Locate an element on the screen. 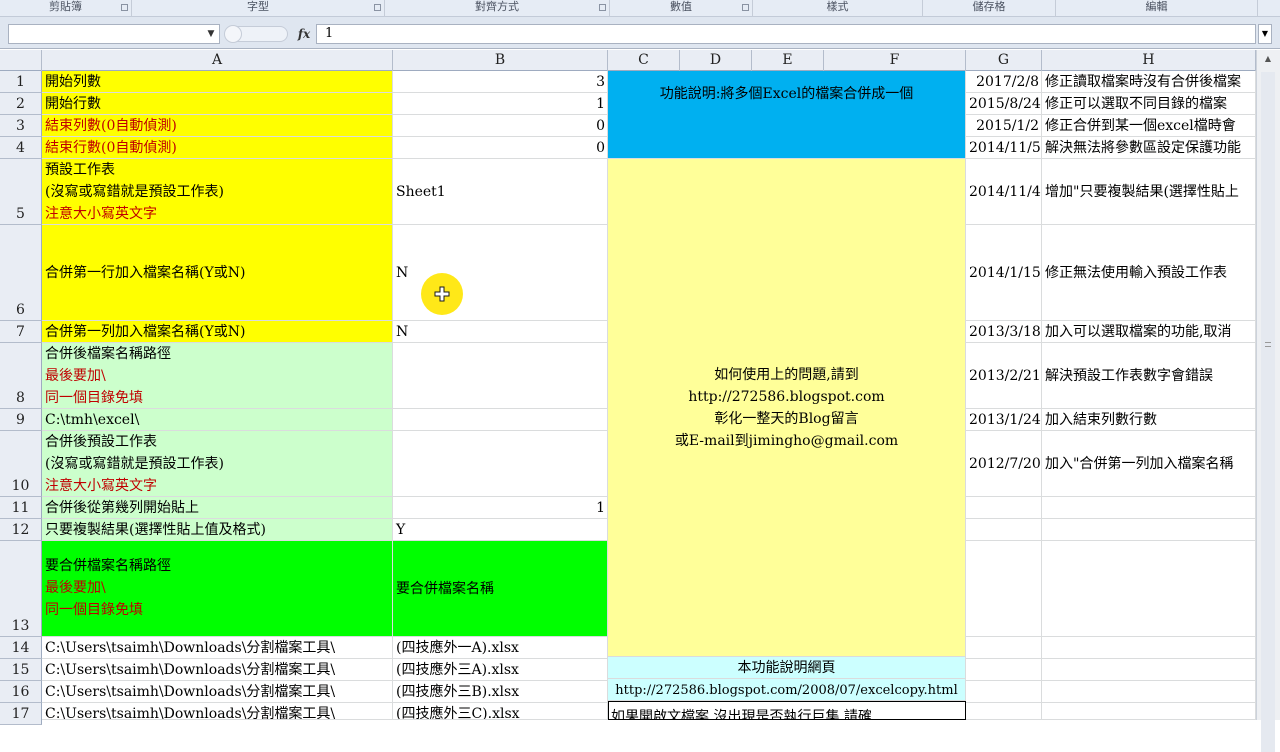  cell-c1-merged-title: 功能說明:將多個Excel的檔案合併成一個 is located at coordinates (787, 115).